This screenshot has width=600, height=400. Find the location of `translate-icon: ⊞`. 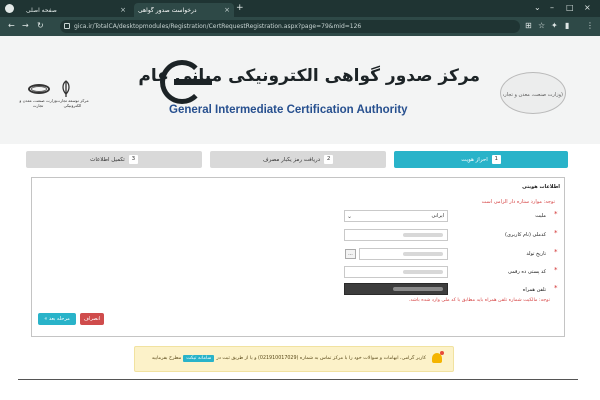

translate-icon: ⊞ is located at coordinates (528, 25).